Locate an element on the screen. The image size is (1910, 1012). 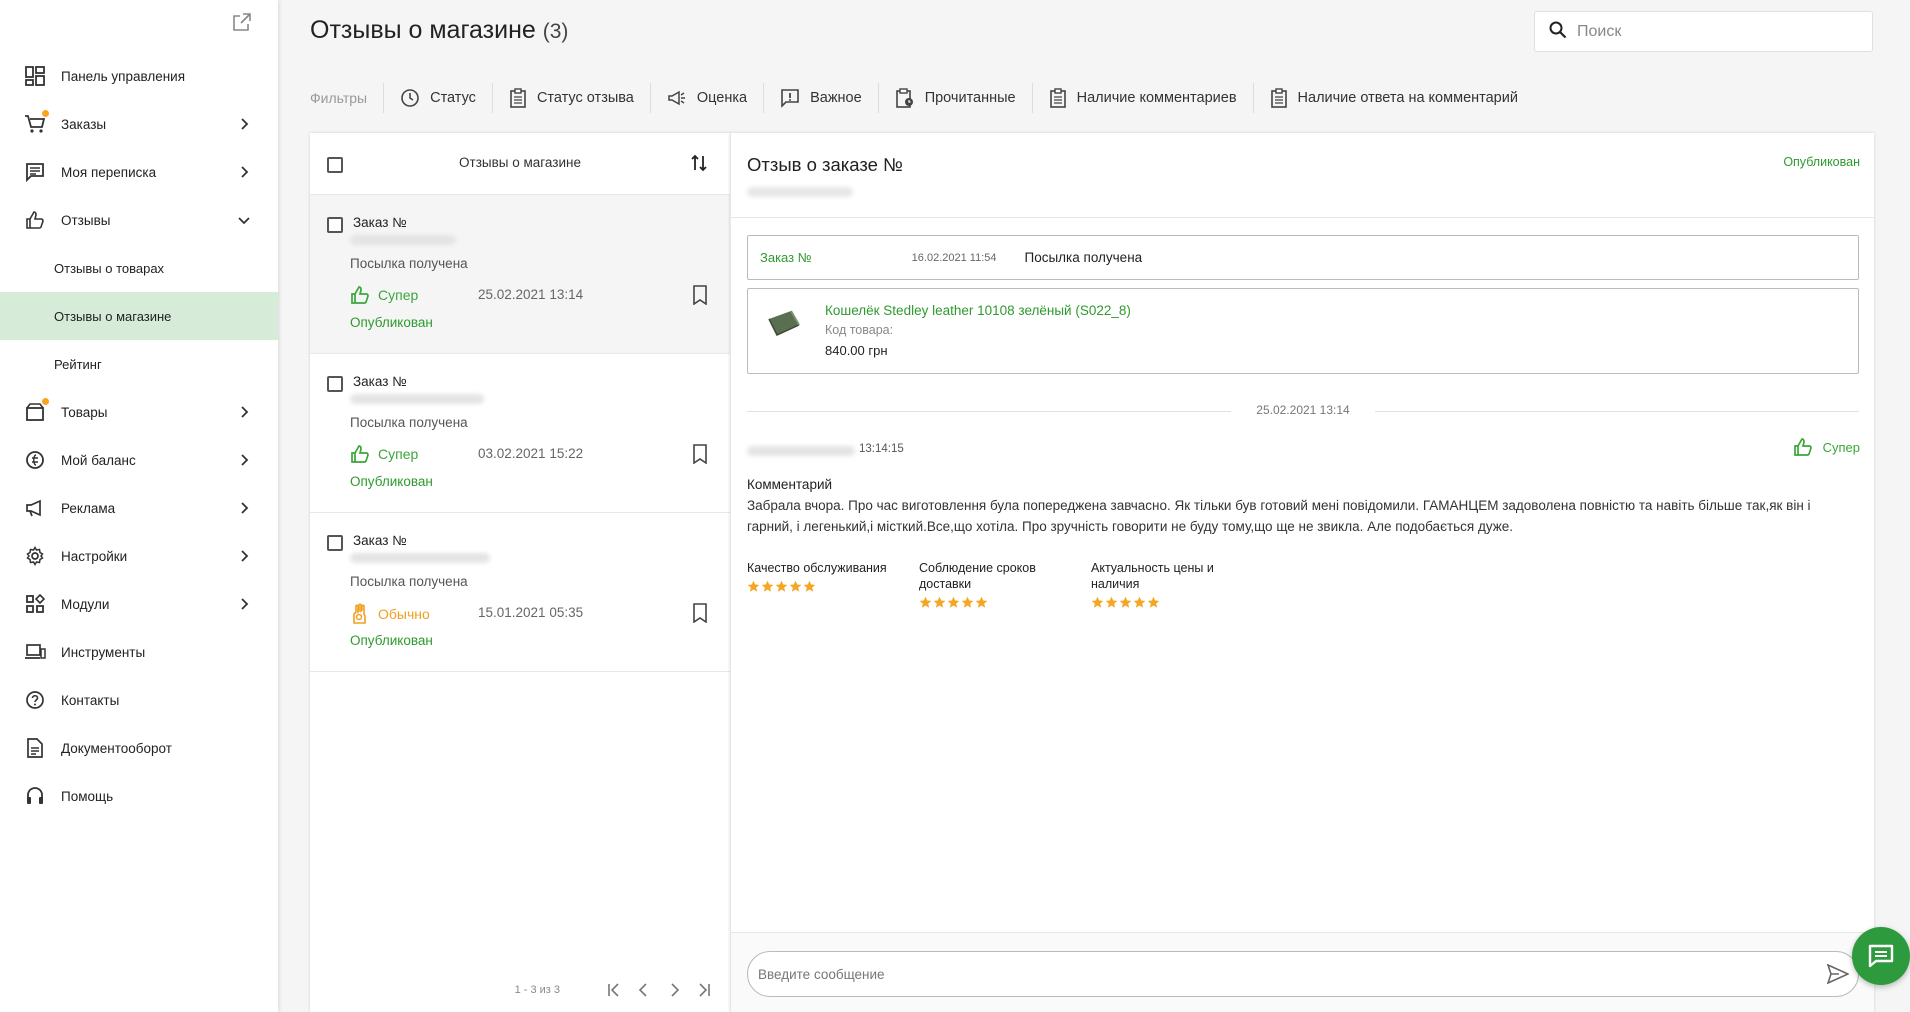
search-icon is located at coordinates (1558, 31).